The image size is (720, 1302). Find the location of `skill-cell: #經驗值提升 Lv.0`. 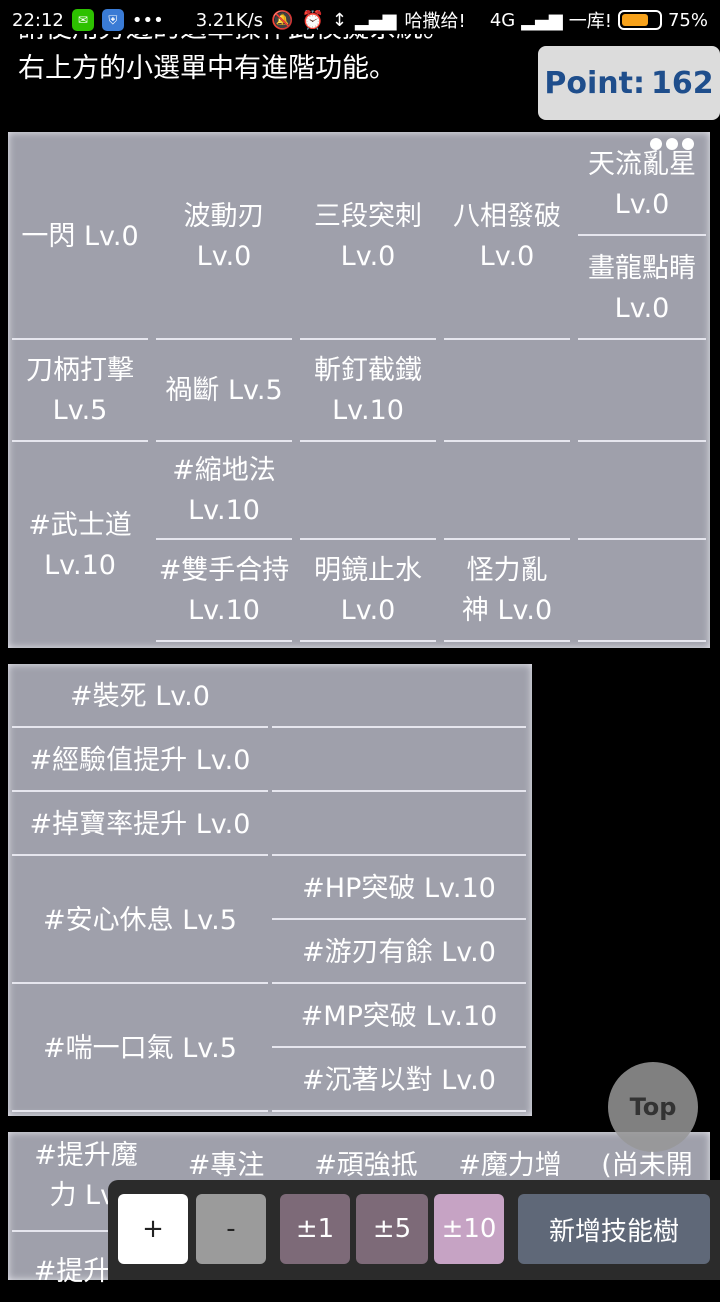

skill-cell: #經驗值提升 Lv.0 is located at coordinates (140, 762).